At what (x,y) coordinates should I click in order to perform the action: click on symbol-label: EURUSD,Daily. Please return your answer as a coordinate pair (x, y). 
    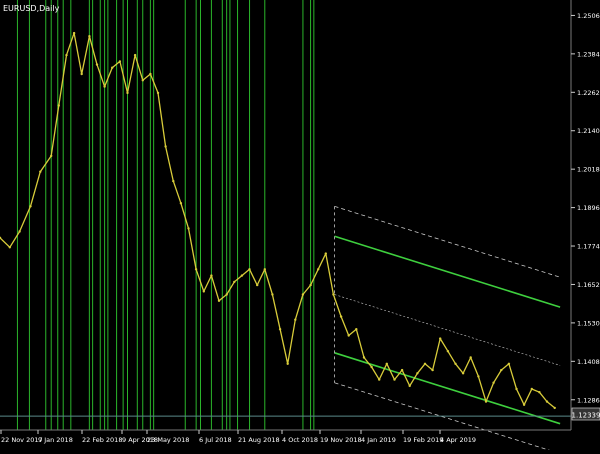
    Looking at the image, I should click on (31, 8).